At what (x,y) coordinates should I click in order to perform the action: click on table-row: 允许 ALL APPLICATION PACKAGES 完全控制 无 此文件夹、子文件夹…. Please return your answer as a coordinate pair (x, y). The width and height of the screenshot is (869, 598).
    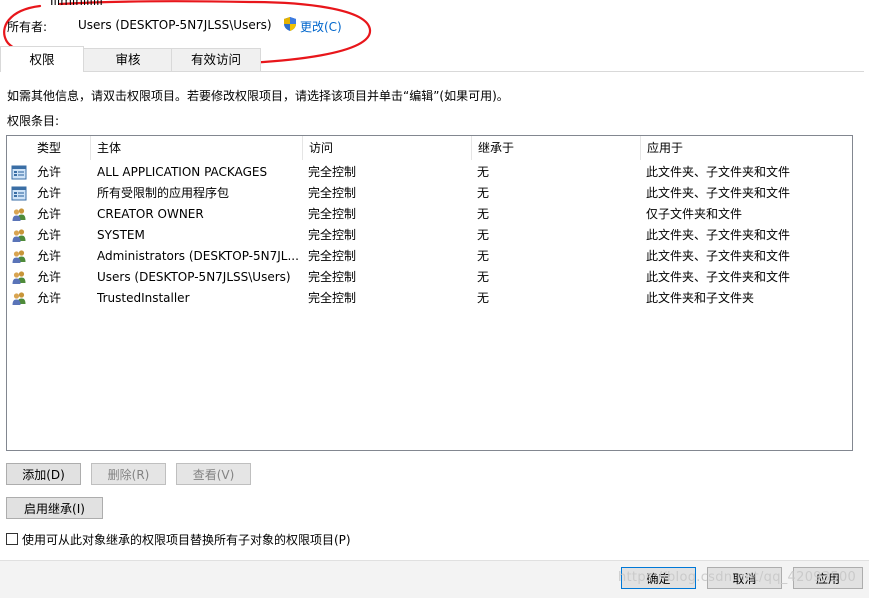
    Looking at the image, I should click on (429, 172).